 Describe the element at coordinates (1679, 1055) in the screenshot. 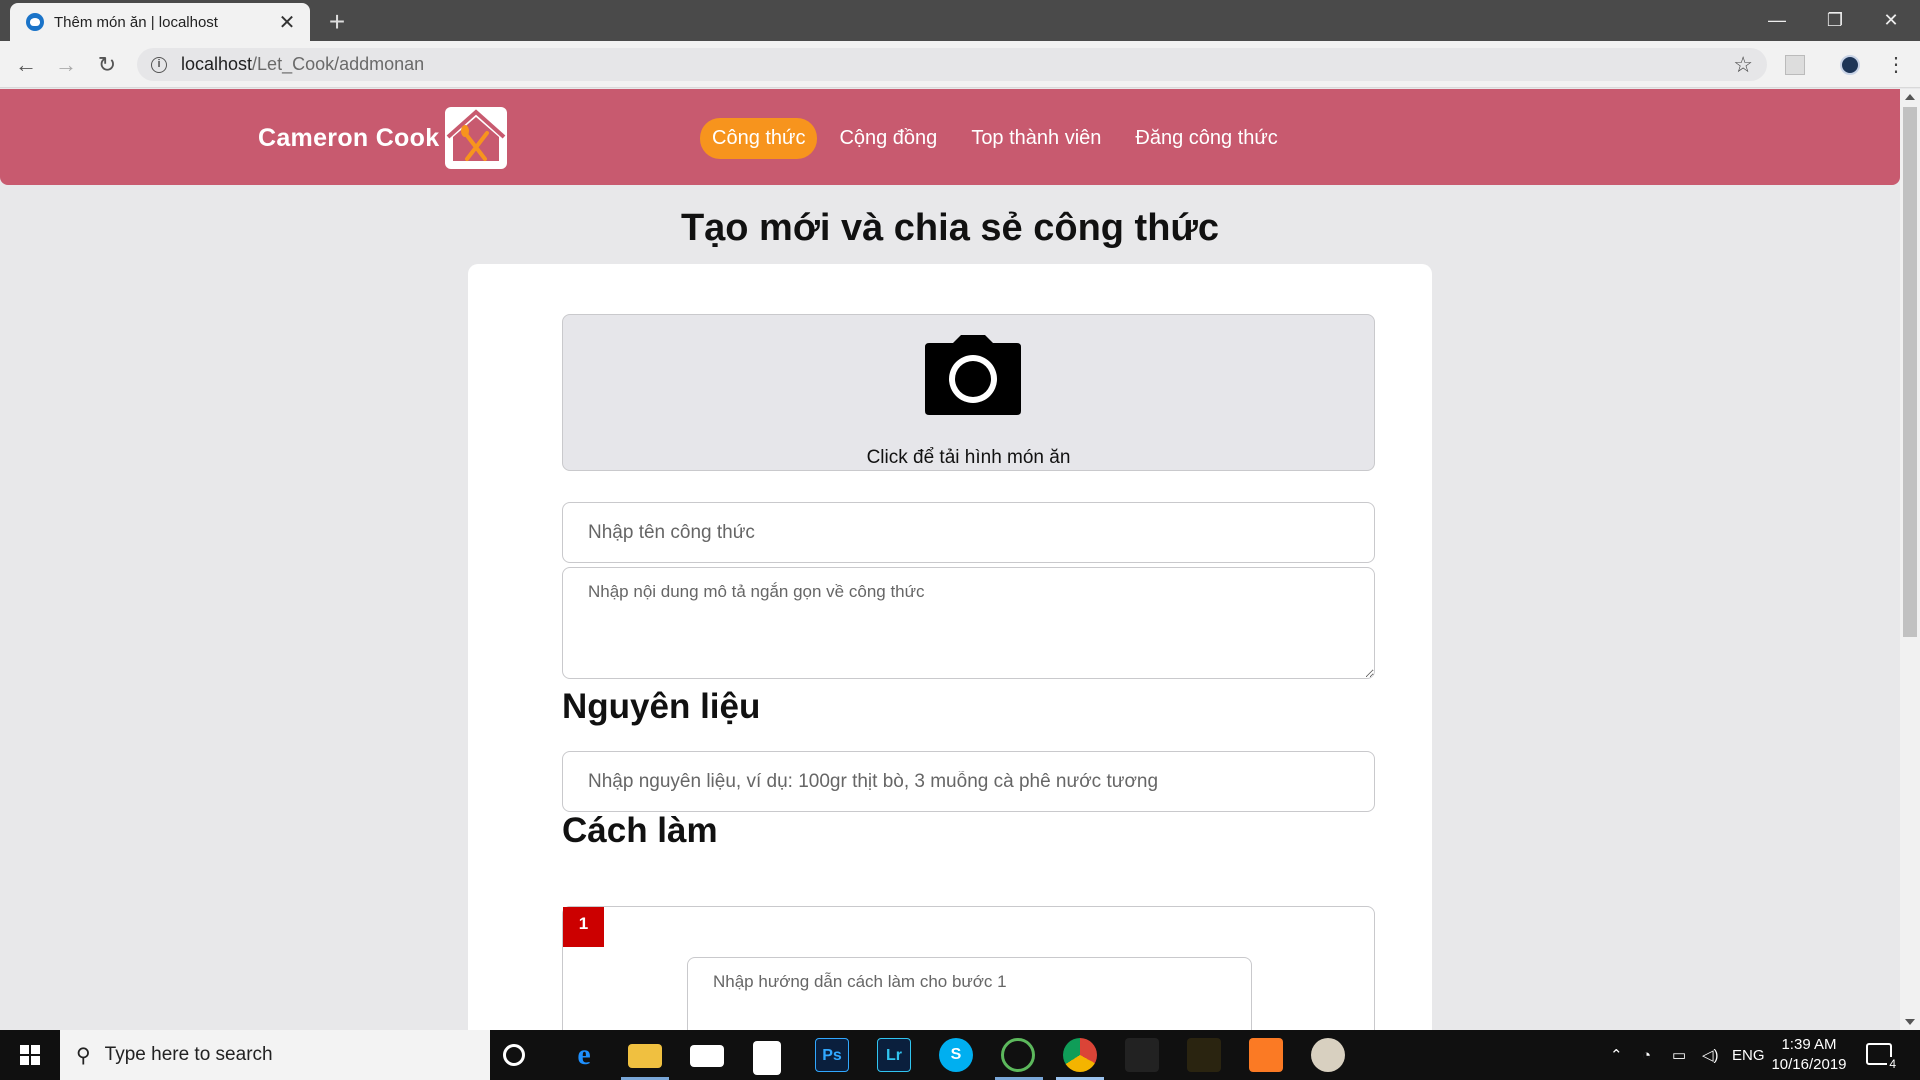

I see `battery-icon: ▭` at that location.